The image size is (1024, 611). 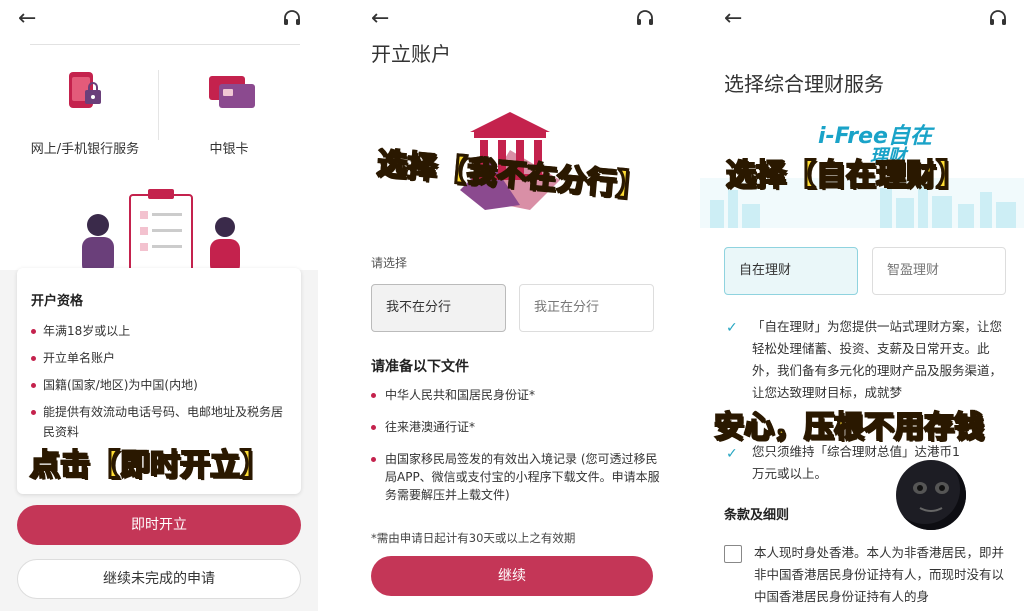 What do you see at coordinates (931, 495) in the screenshot?
I see `new-moon-face-icon` at bounding box center [931, 495].